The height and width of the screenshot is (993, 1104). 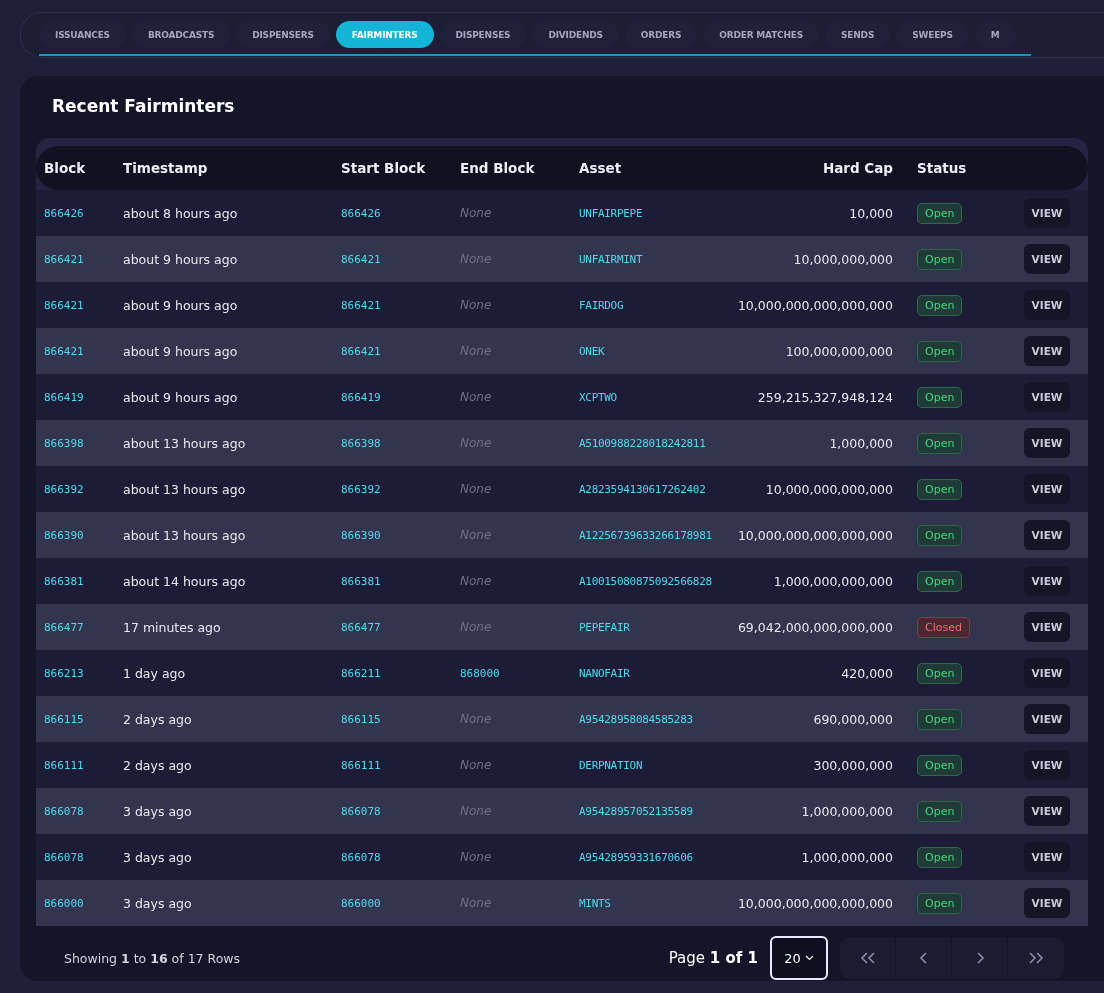 What do you see at coordinates (83, 673) in the screenshot?
I see `block-link: 866213` at bounding box center [83, 673].